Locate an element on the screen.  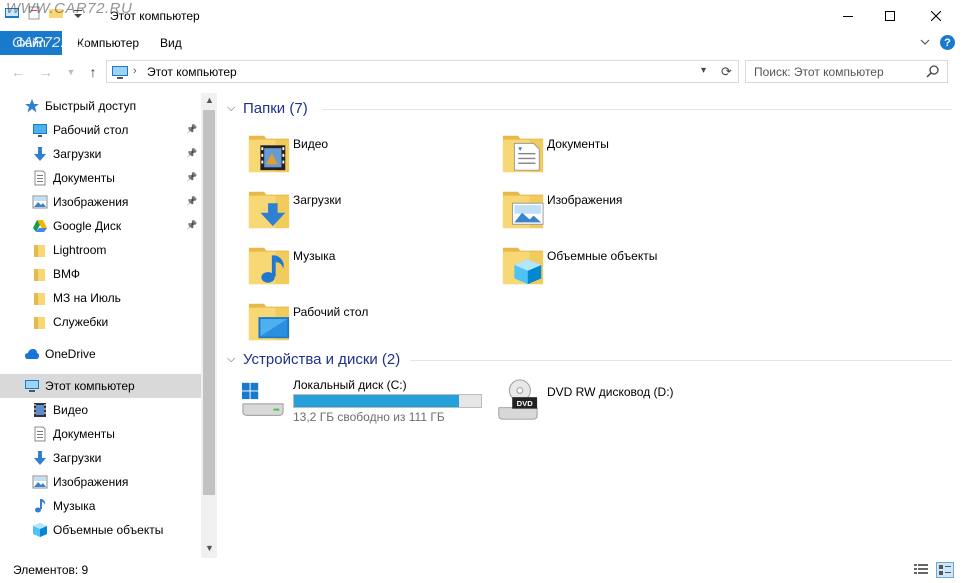
downloads-folder-icon is located at coordinates (269, 208).